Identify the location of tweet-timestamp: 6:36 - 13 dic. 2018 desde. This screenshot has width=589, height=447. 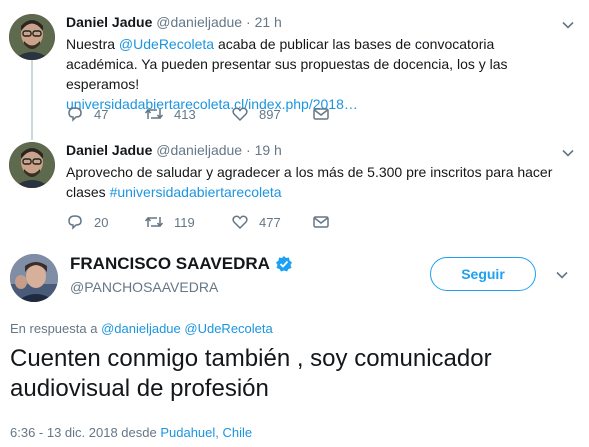
(85, 432).